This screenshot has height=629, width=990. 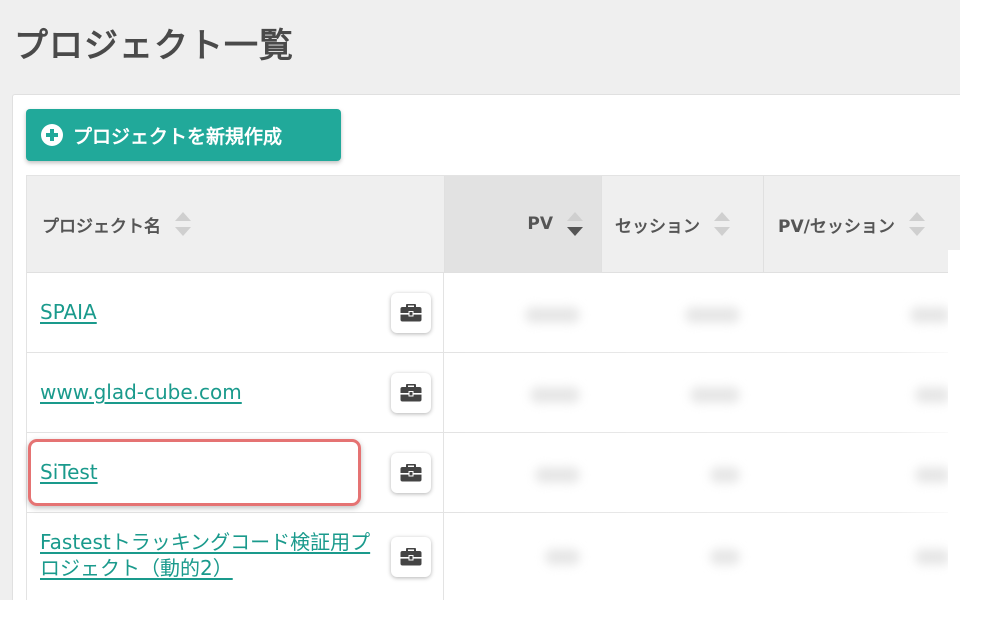 What do you see at coordinates (178, 136) in the screenshot?
I see `create-project-label: プロジェクトを新規作成` at bounding box center [178, 136].